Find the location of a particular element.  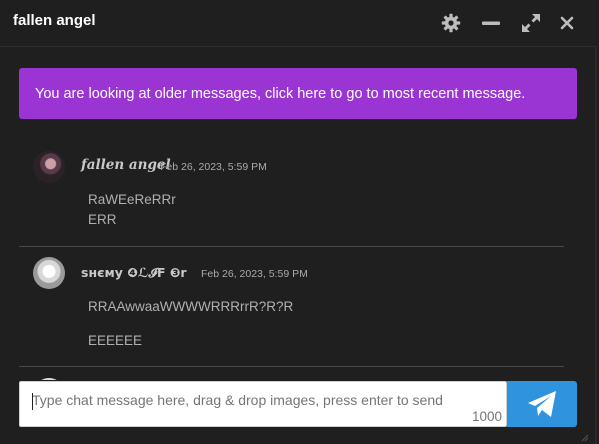

paper-plane-icon is located at coordinates (542, 404).